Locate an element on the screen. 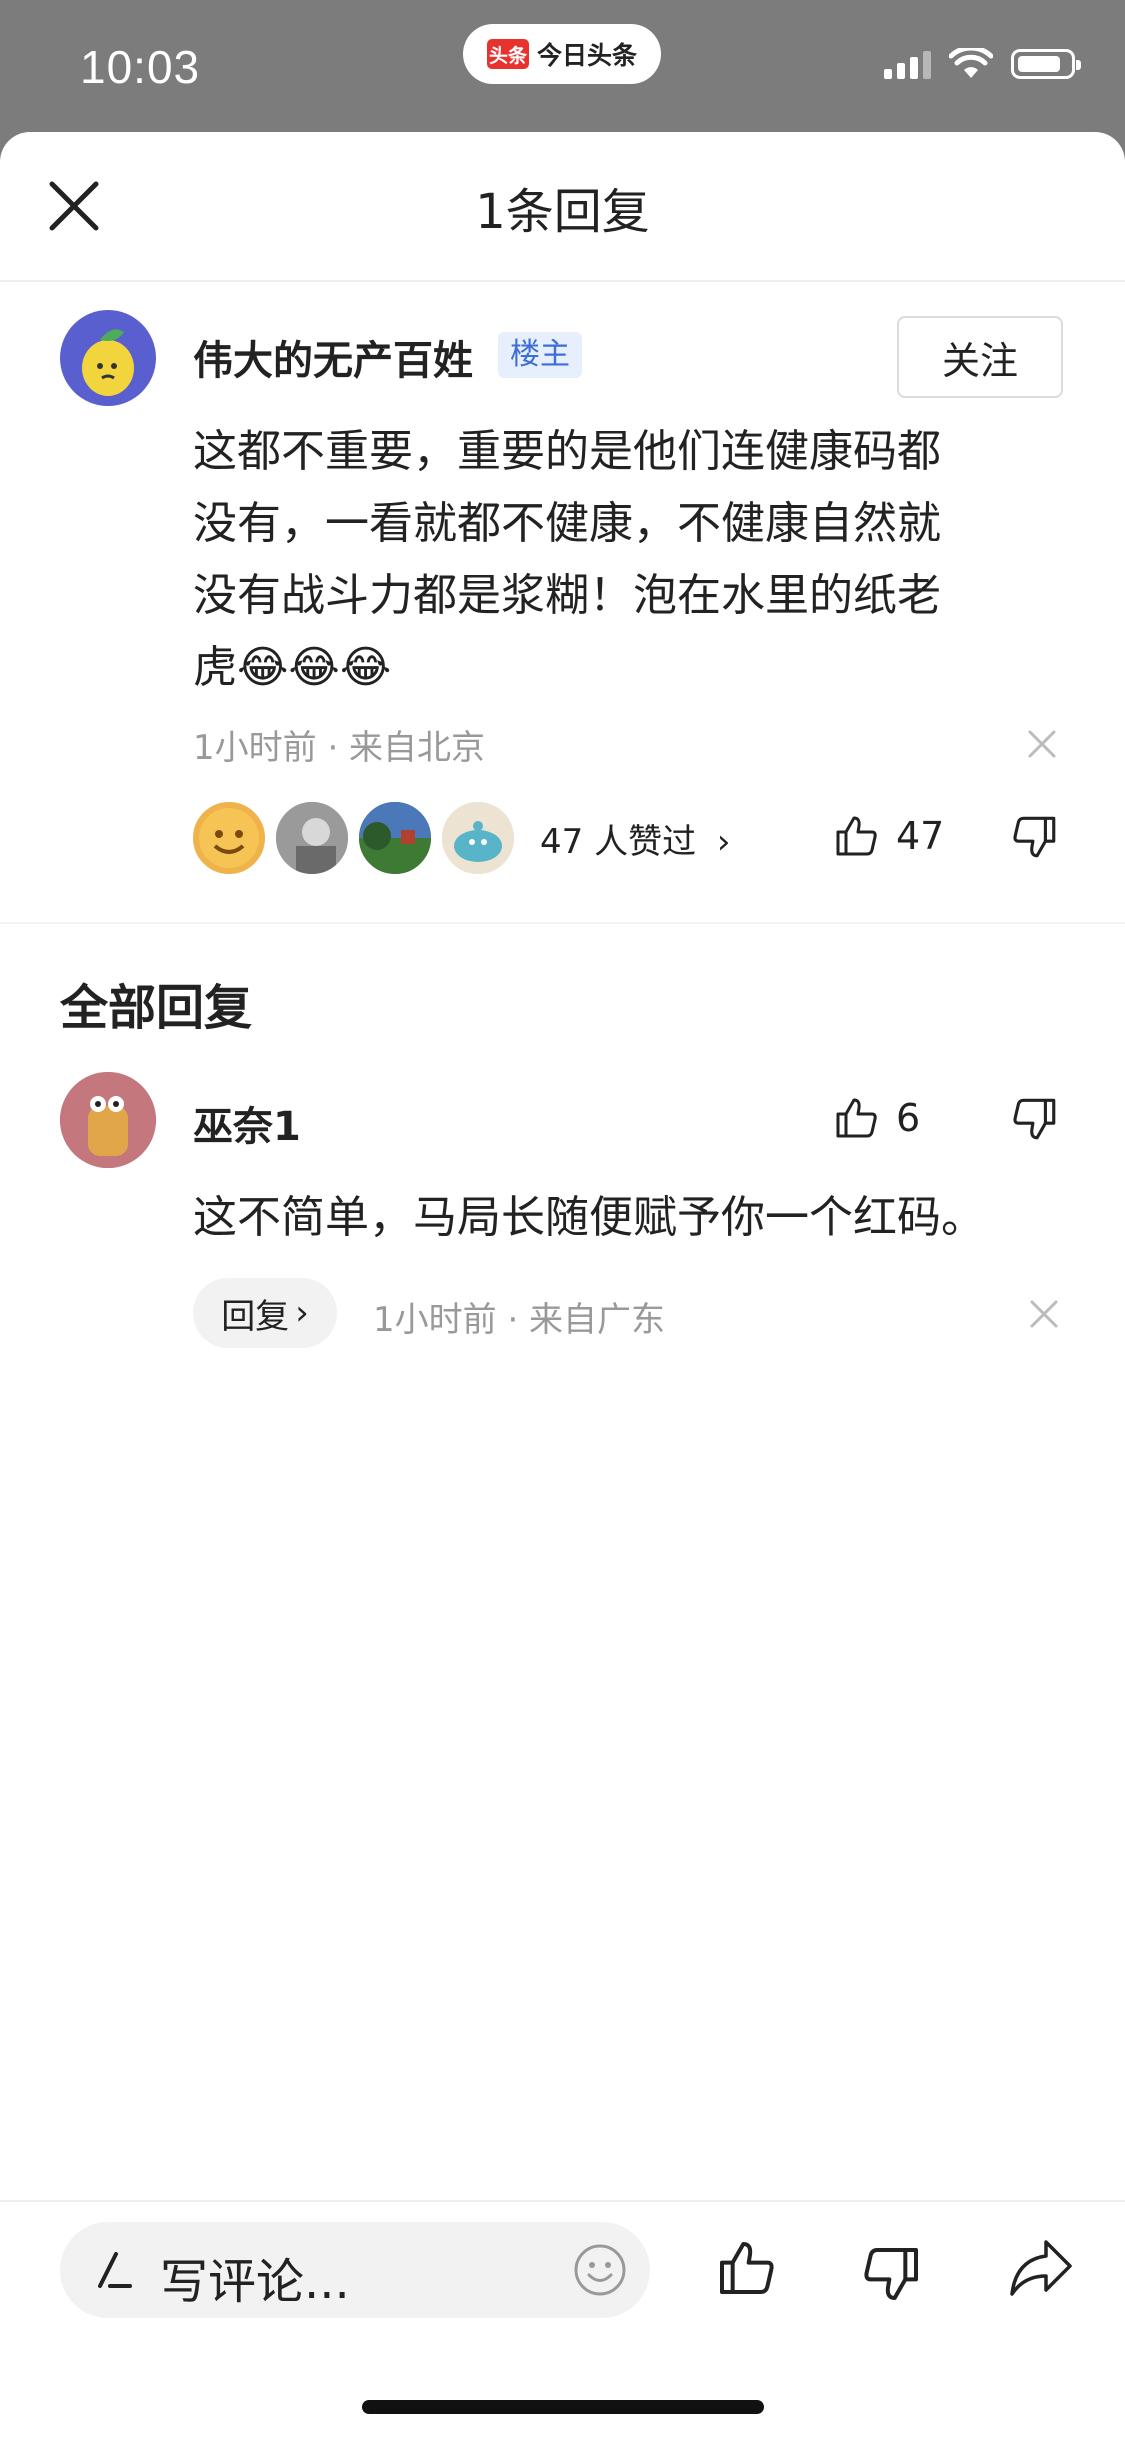 This screenshot has width=1125, height=2438. cellular-signal-icon is located at coordinates (907, 64).